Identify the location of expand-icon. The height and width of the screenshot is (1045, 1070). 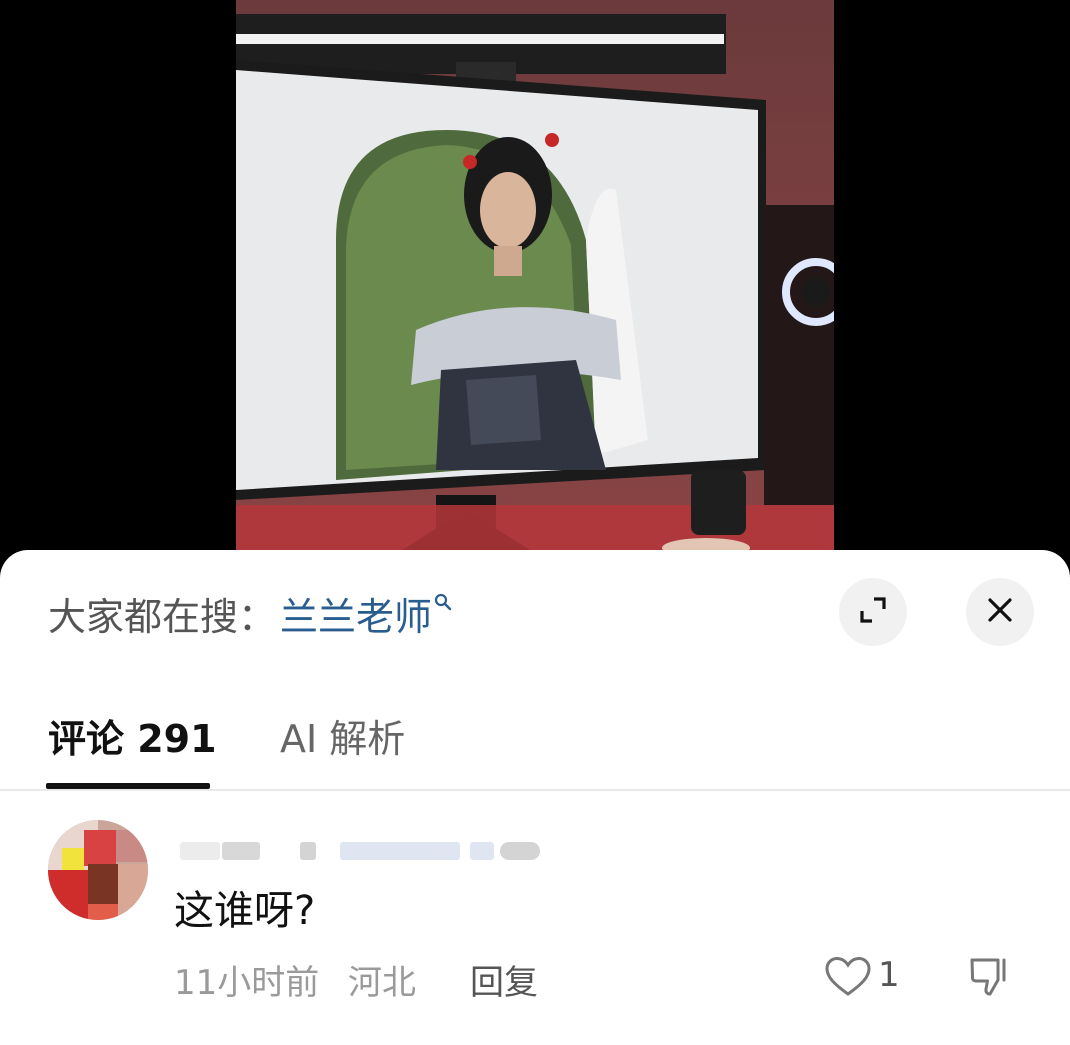
(873, 612).